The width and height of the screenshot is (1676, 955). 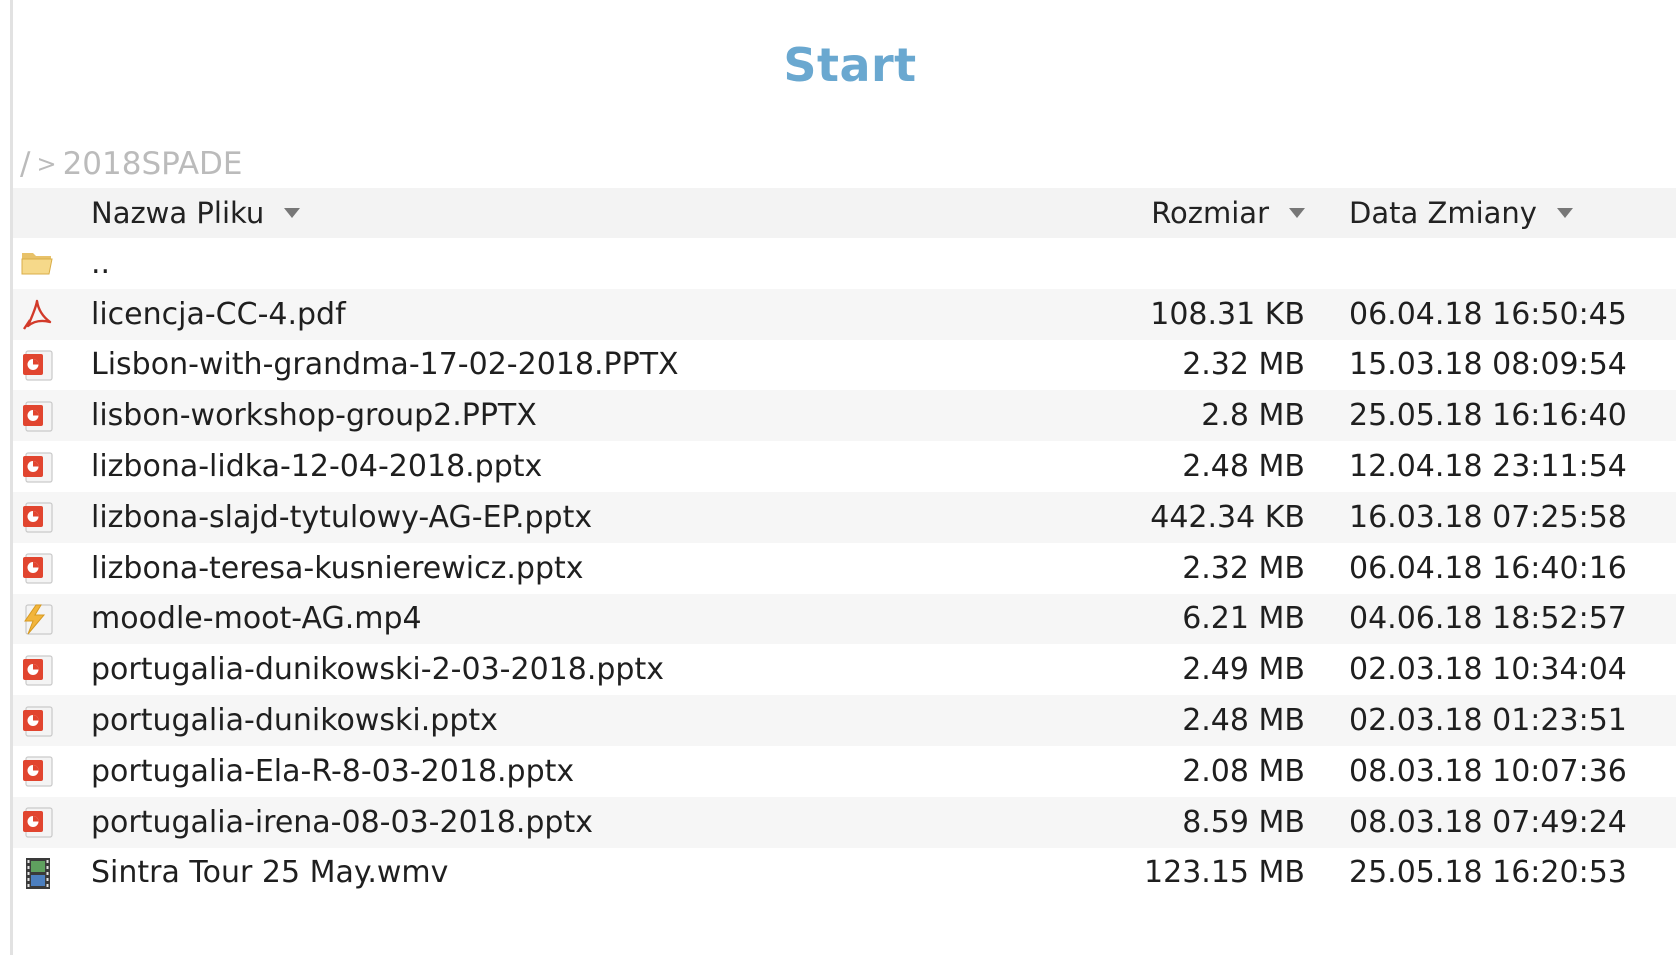 What do you see at coordinates (573, 771) in the screenshot?
I see `file-name-link: portugalia-Ela-R-8-03-2018.pptx` at bounding box center [573, 771].